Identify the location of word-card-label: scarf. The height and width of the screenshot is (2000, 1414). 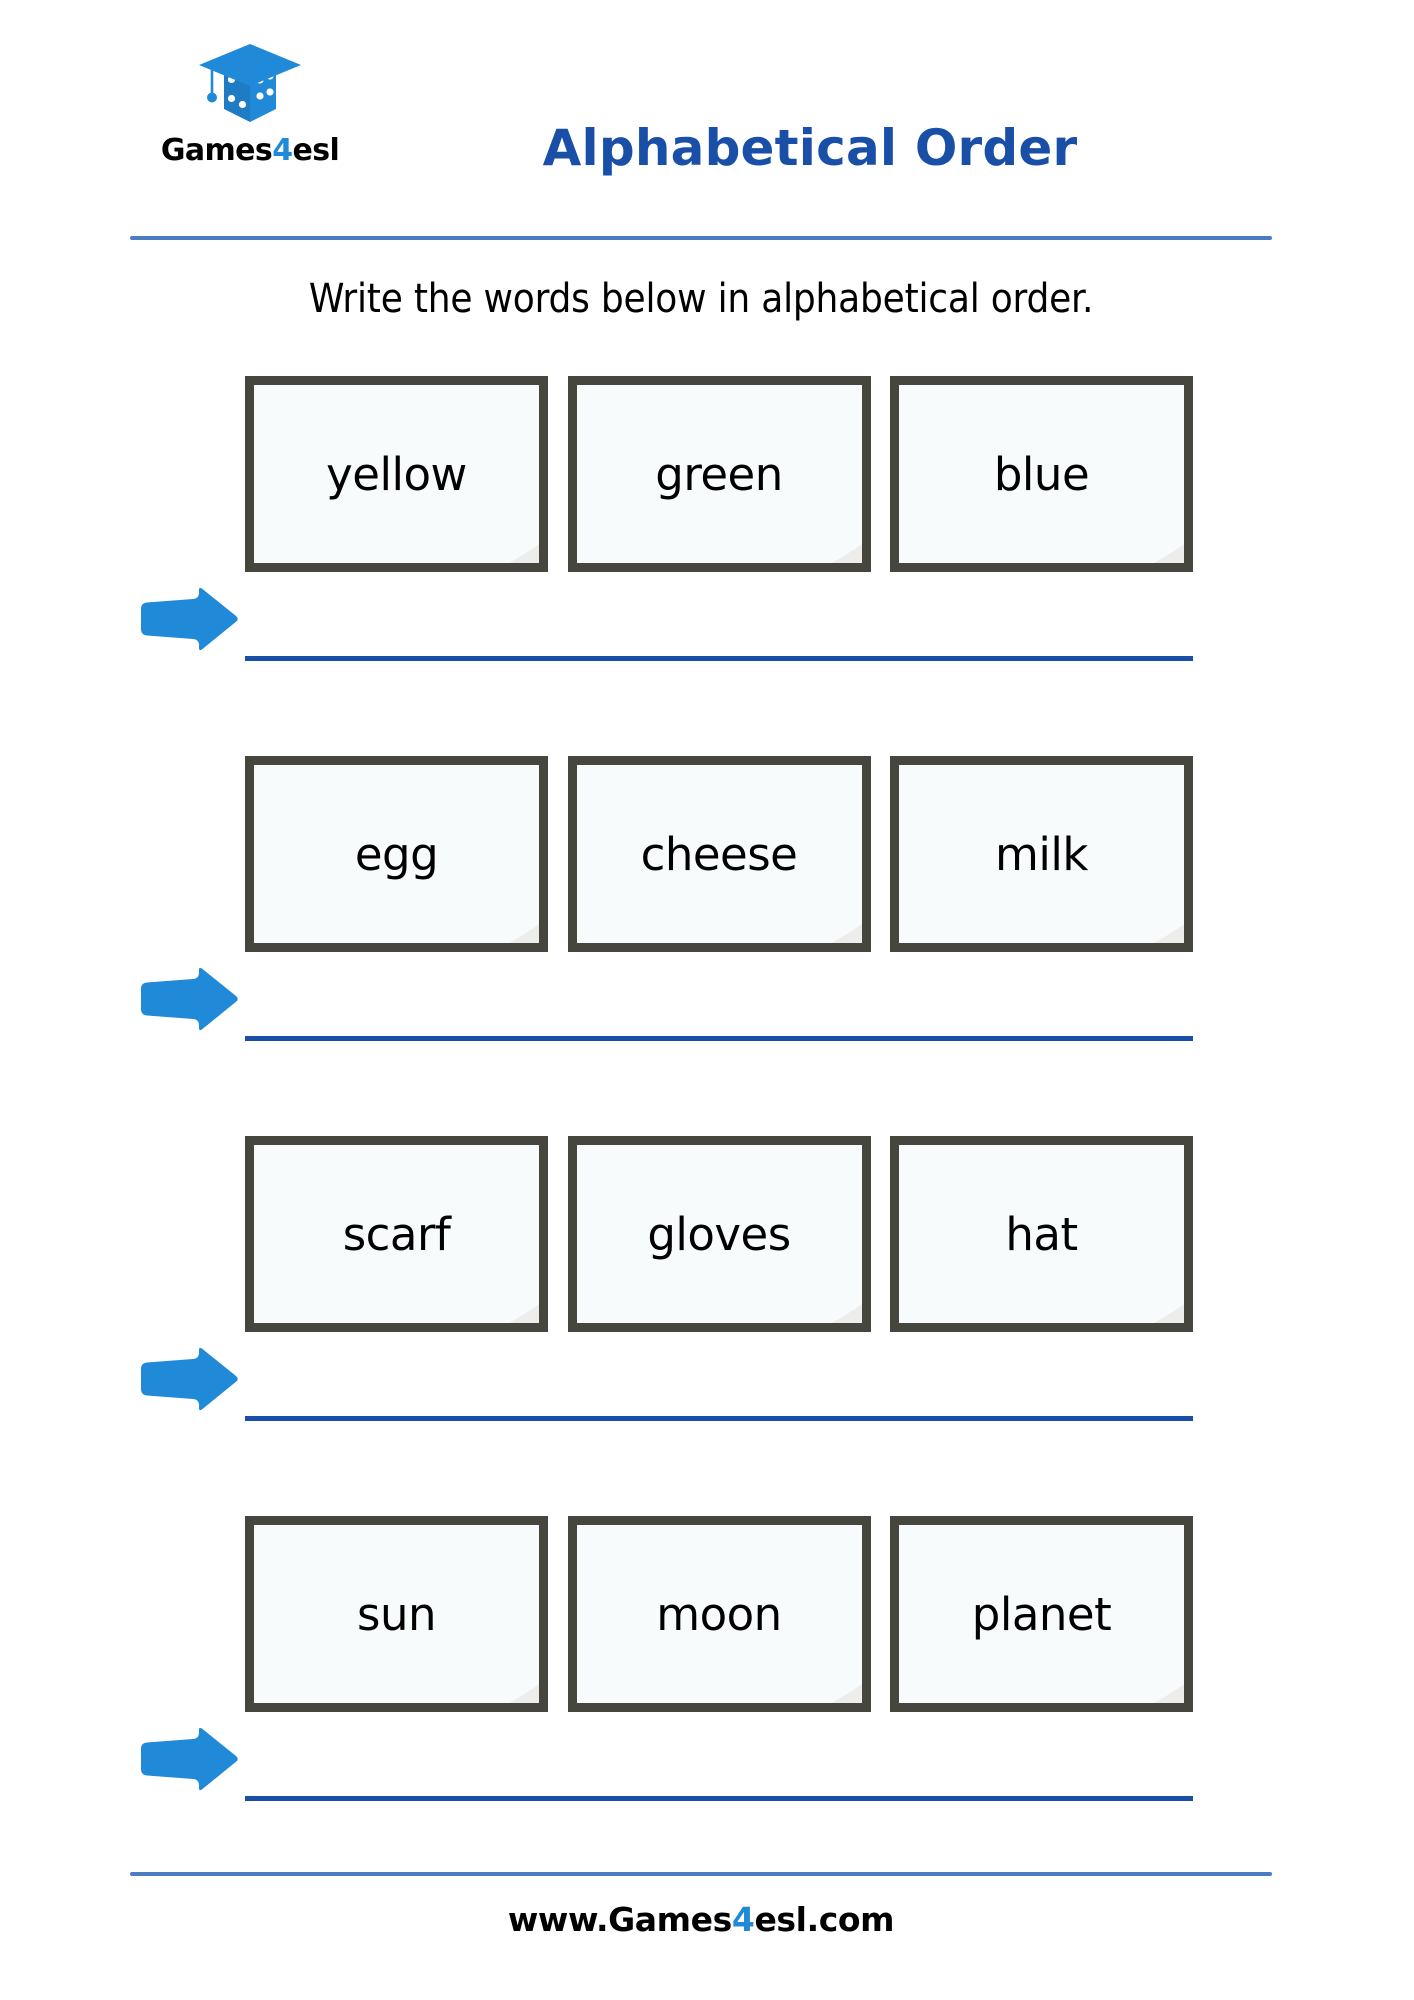
(396, 1234).